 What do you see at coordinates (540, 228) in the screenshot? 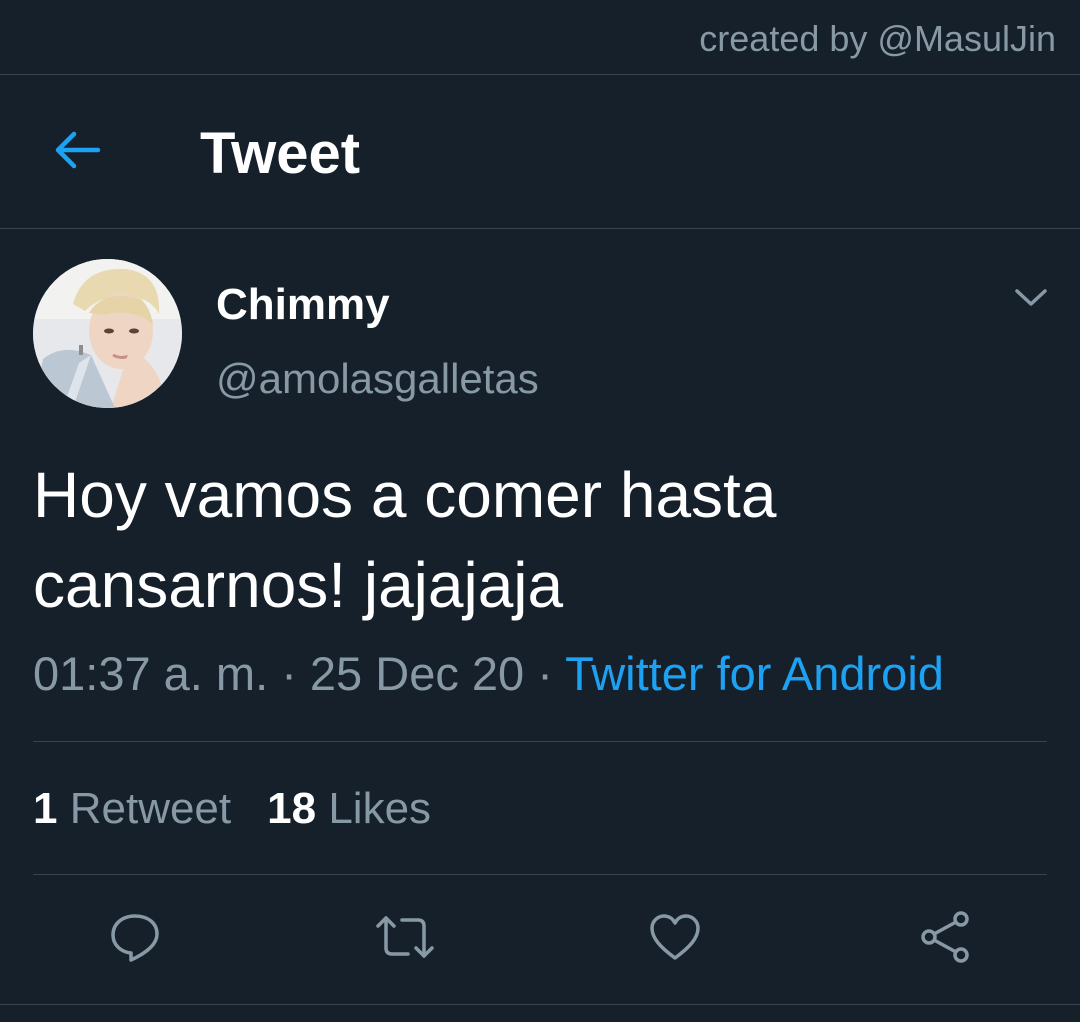
I see `header-divider` at bounding box center [540, 228].